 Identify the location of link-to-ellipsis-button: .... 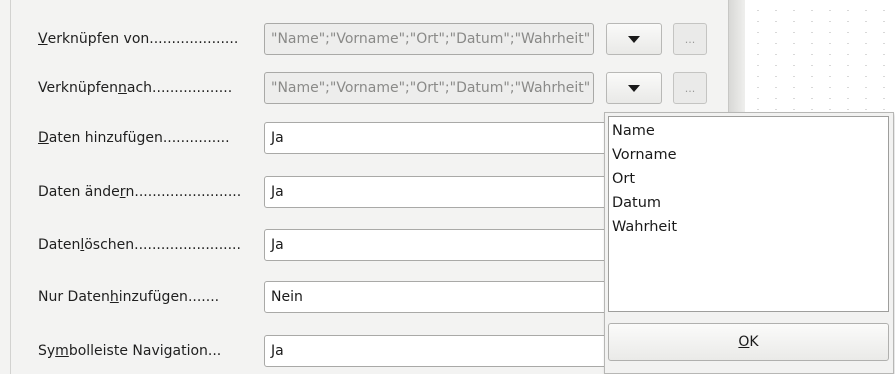
(690, 88).